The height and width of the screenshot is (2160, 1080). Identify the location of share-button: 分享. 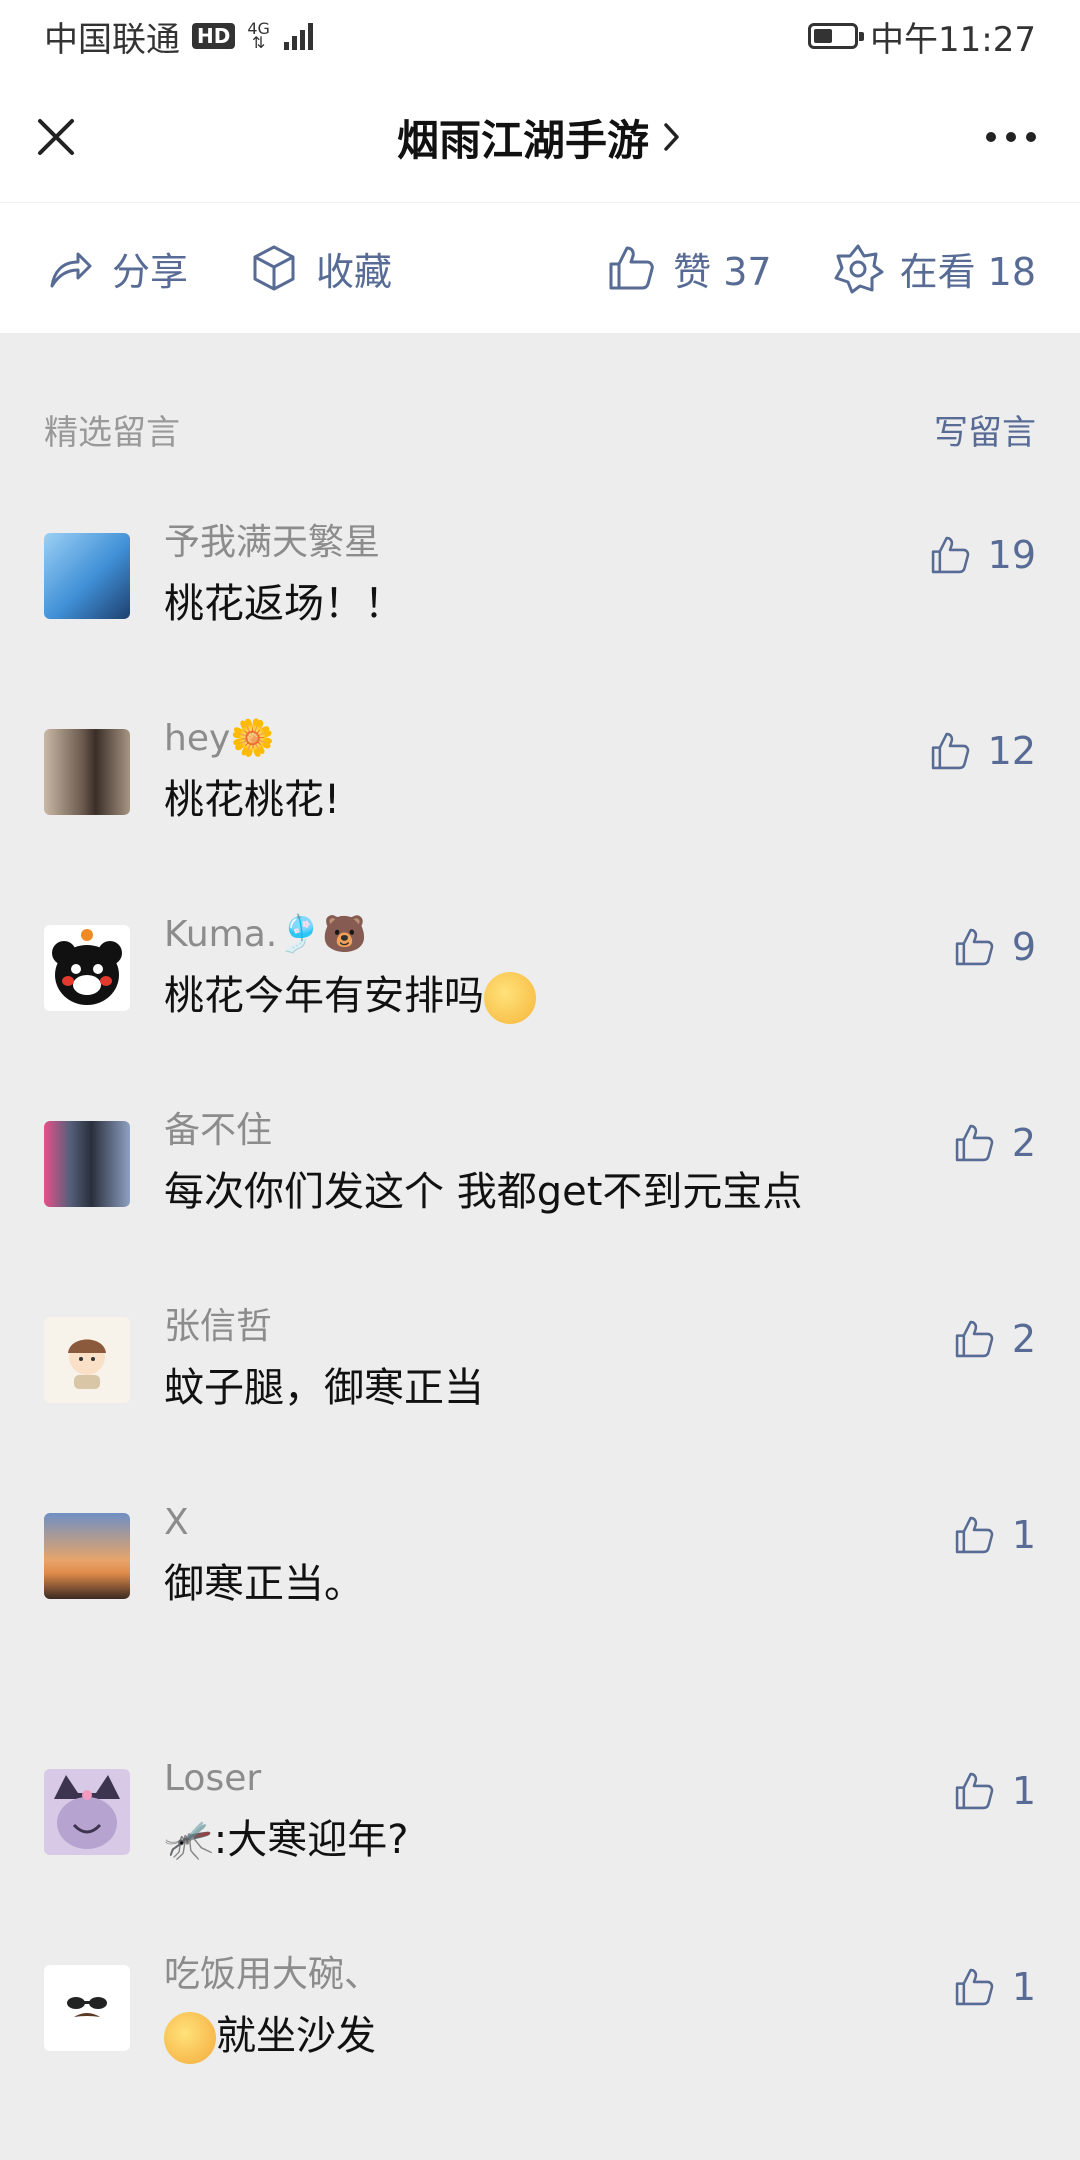
(116, 268).